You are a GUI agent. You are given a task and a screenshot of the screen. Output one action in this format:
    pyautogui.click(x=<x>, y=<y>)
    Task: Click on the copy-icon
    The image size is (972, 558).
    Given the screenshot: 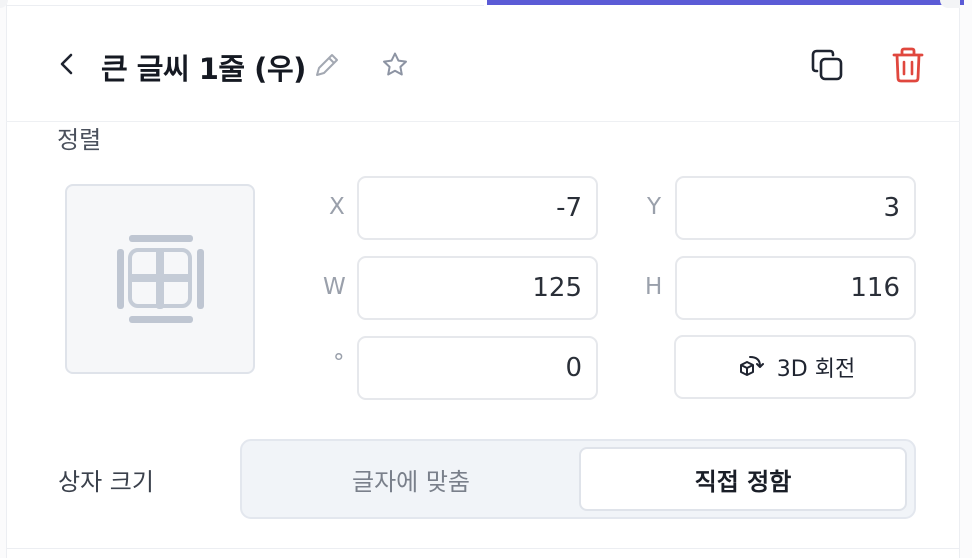 What is the action you would take?
    pyautogui.click(x=827, y=65)
    